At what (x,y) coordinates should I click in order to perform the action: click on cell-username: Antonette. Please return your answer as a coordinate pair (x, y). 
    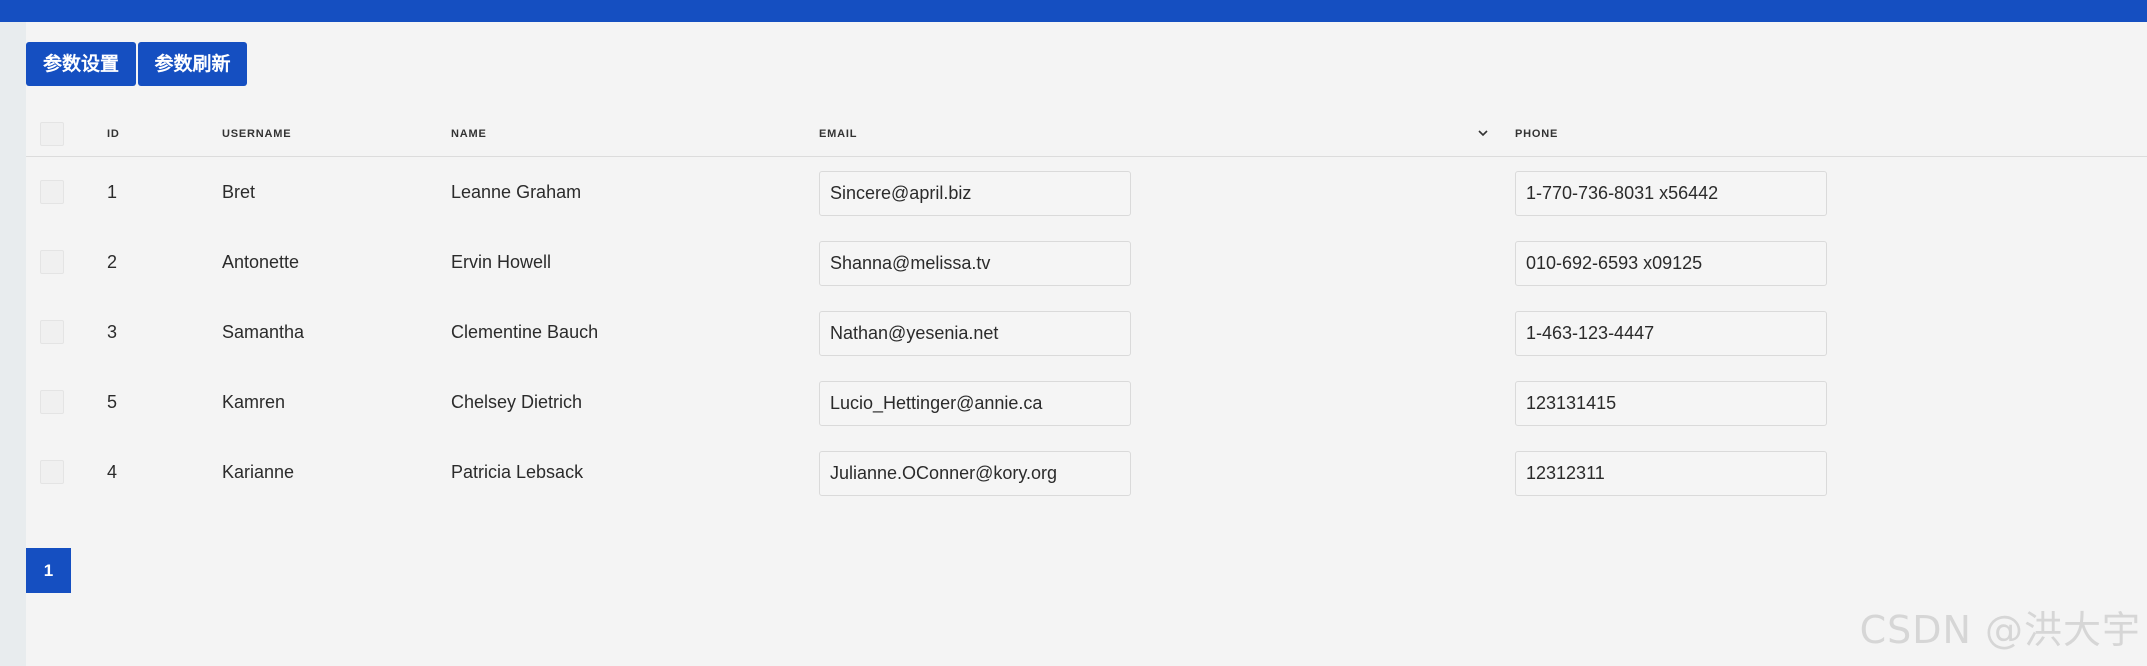
    Looking at the image, I should click on (261, 262).